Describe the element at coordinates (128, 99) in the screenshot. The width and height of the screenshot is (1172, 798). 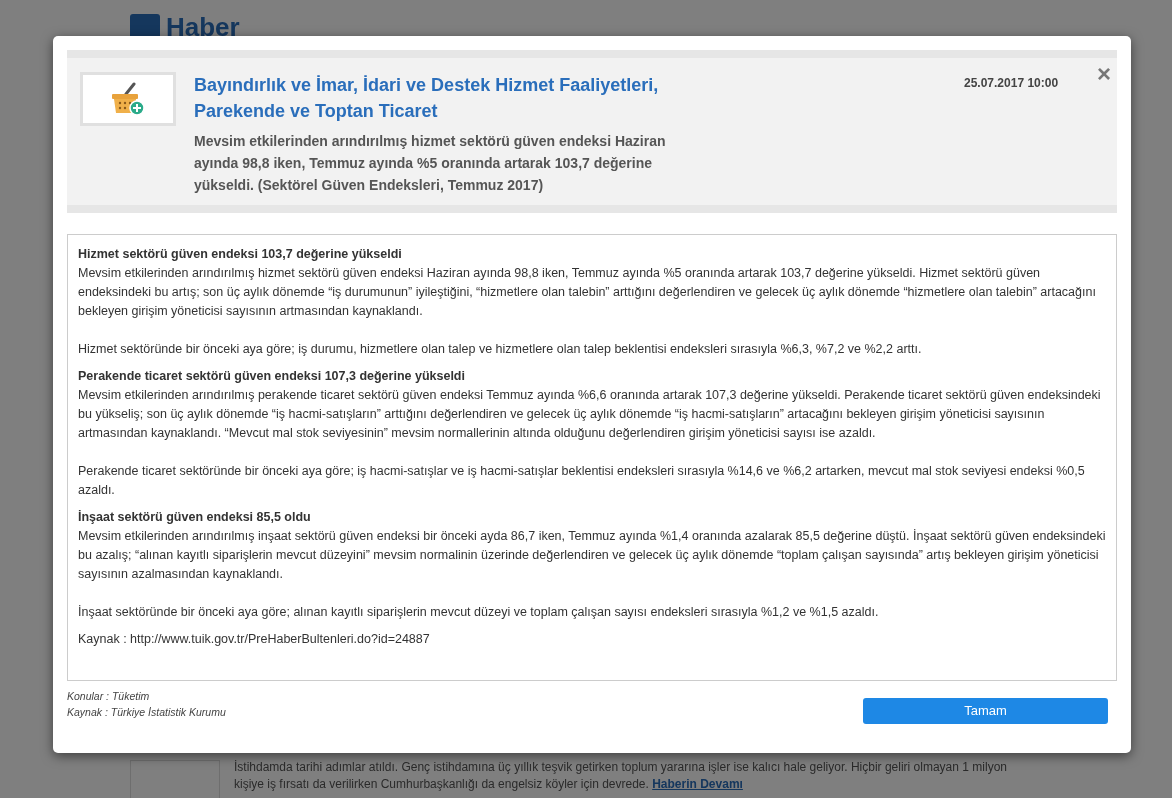
I see `basket-icon` at that location.